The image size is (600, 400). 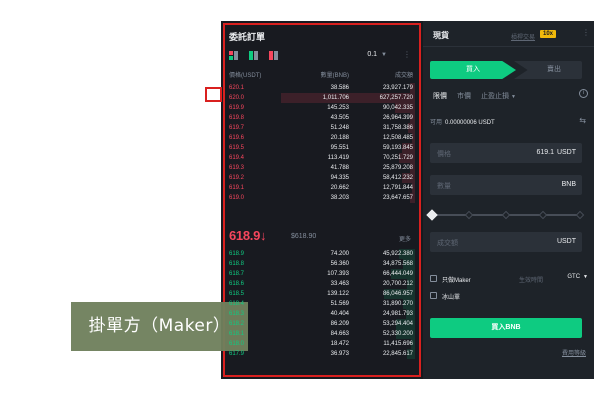 What do you see at coordinates (304, 236) in the screenshot?
I see `mark-price: $618.90` at bounding box center [304, 236].